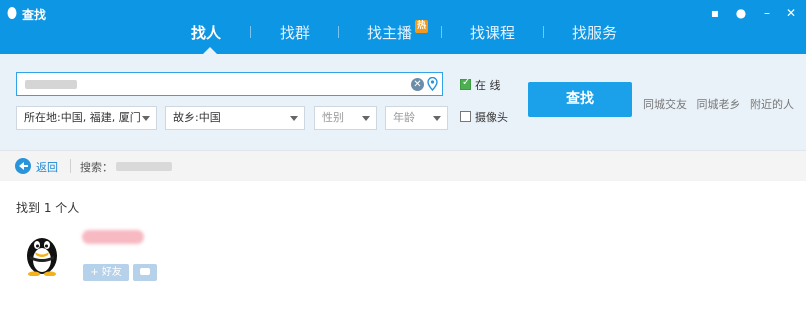 This screenshot has height=324, width=806. What do you see at coordinates (333, 117) in the screenshot?
I see `gender-select-value: 性别` at bounding box center [333, 117].